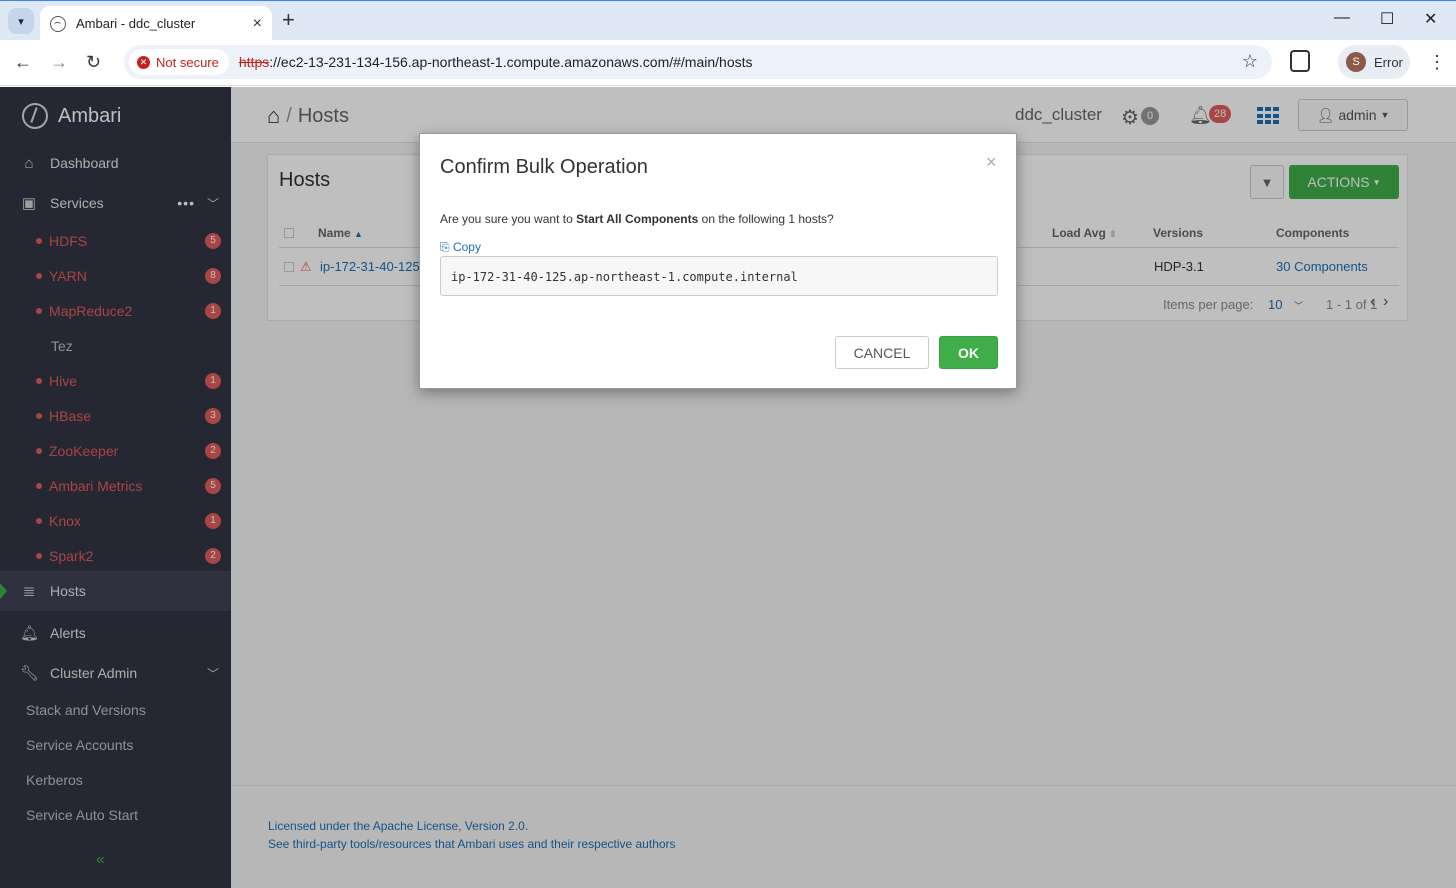 The width and height of the screenshot is (1456, 888). I want to click on browser-menu-icon: ⋮, so click(1437, 62).